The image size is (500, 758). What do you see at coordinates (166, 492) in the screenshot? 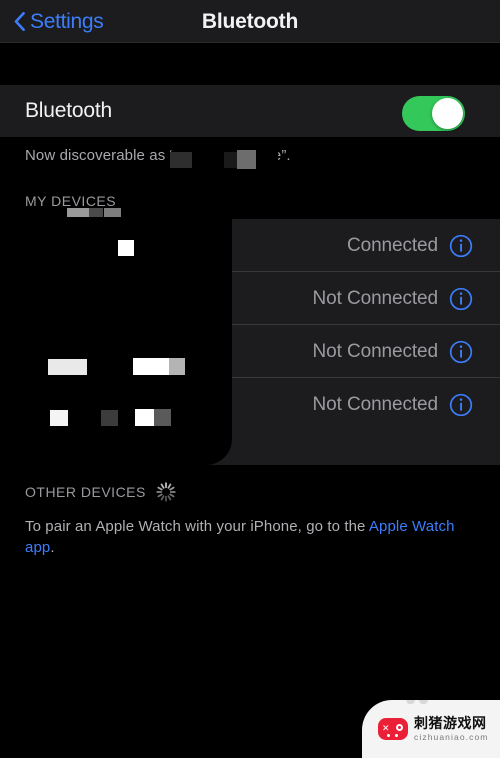
I see `activity-spinner-icon` at bounding box center [166, 492].